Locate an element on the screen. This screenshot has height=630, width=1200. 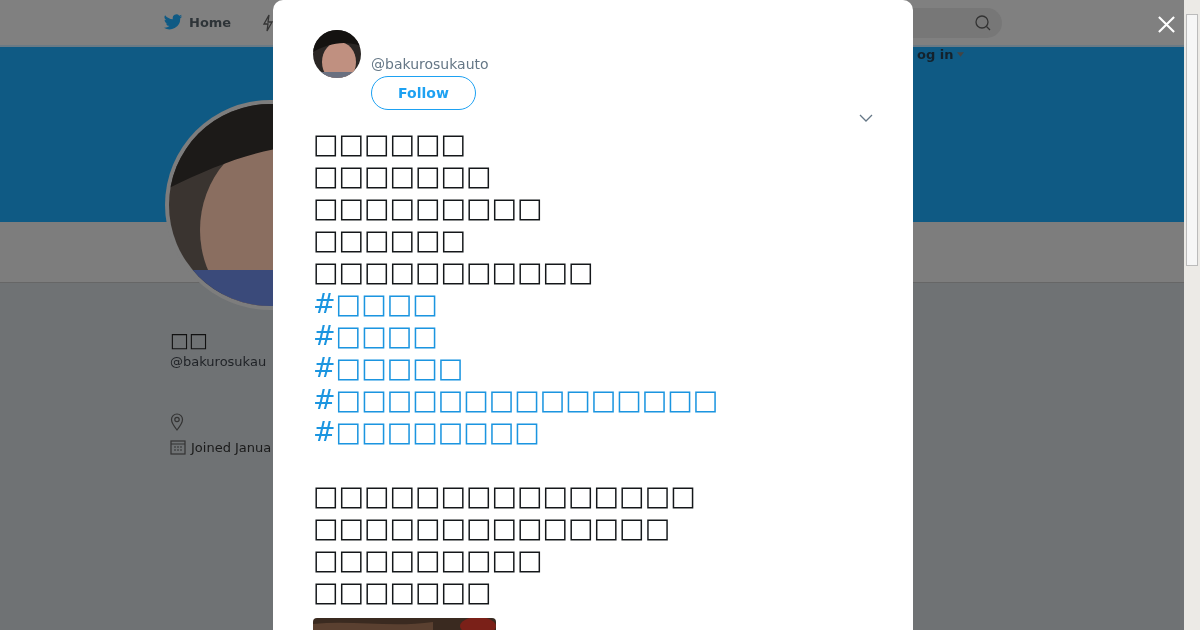
lightning-icon is located at coordinates (268, 22).